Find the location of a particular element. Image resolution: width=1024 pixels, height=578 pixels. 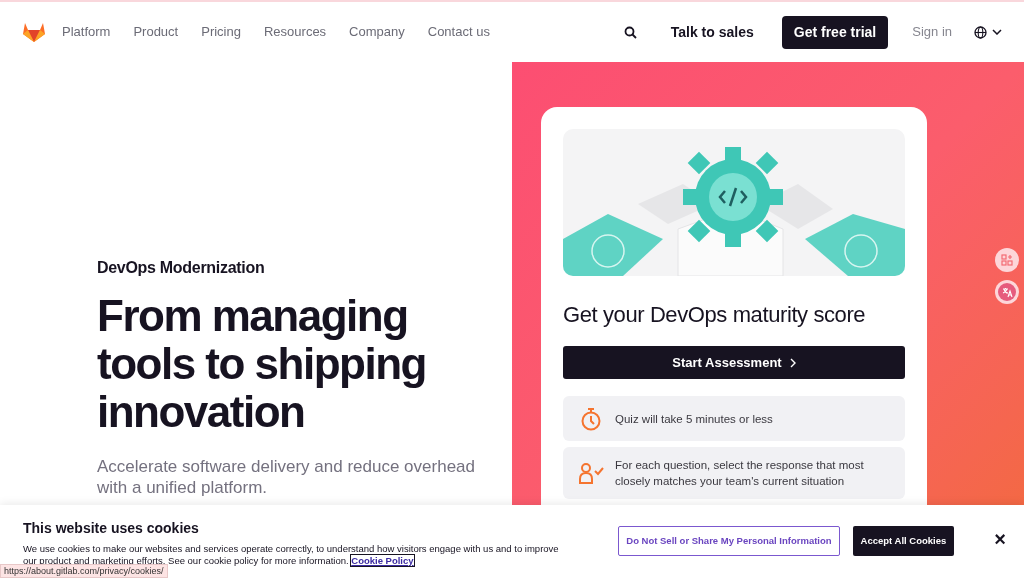

translate-float-button is located at coordinates (1007, 292).